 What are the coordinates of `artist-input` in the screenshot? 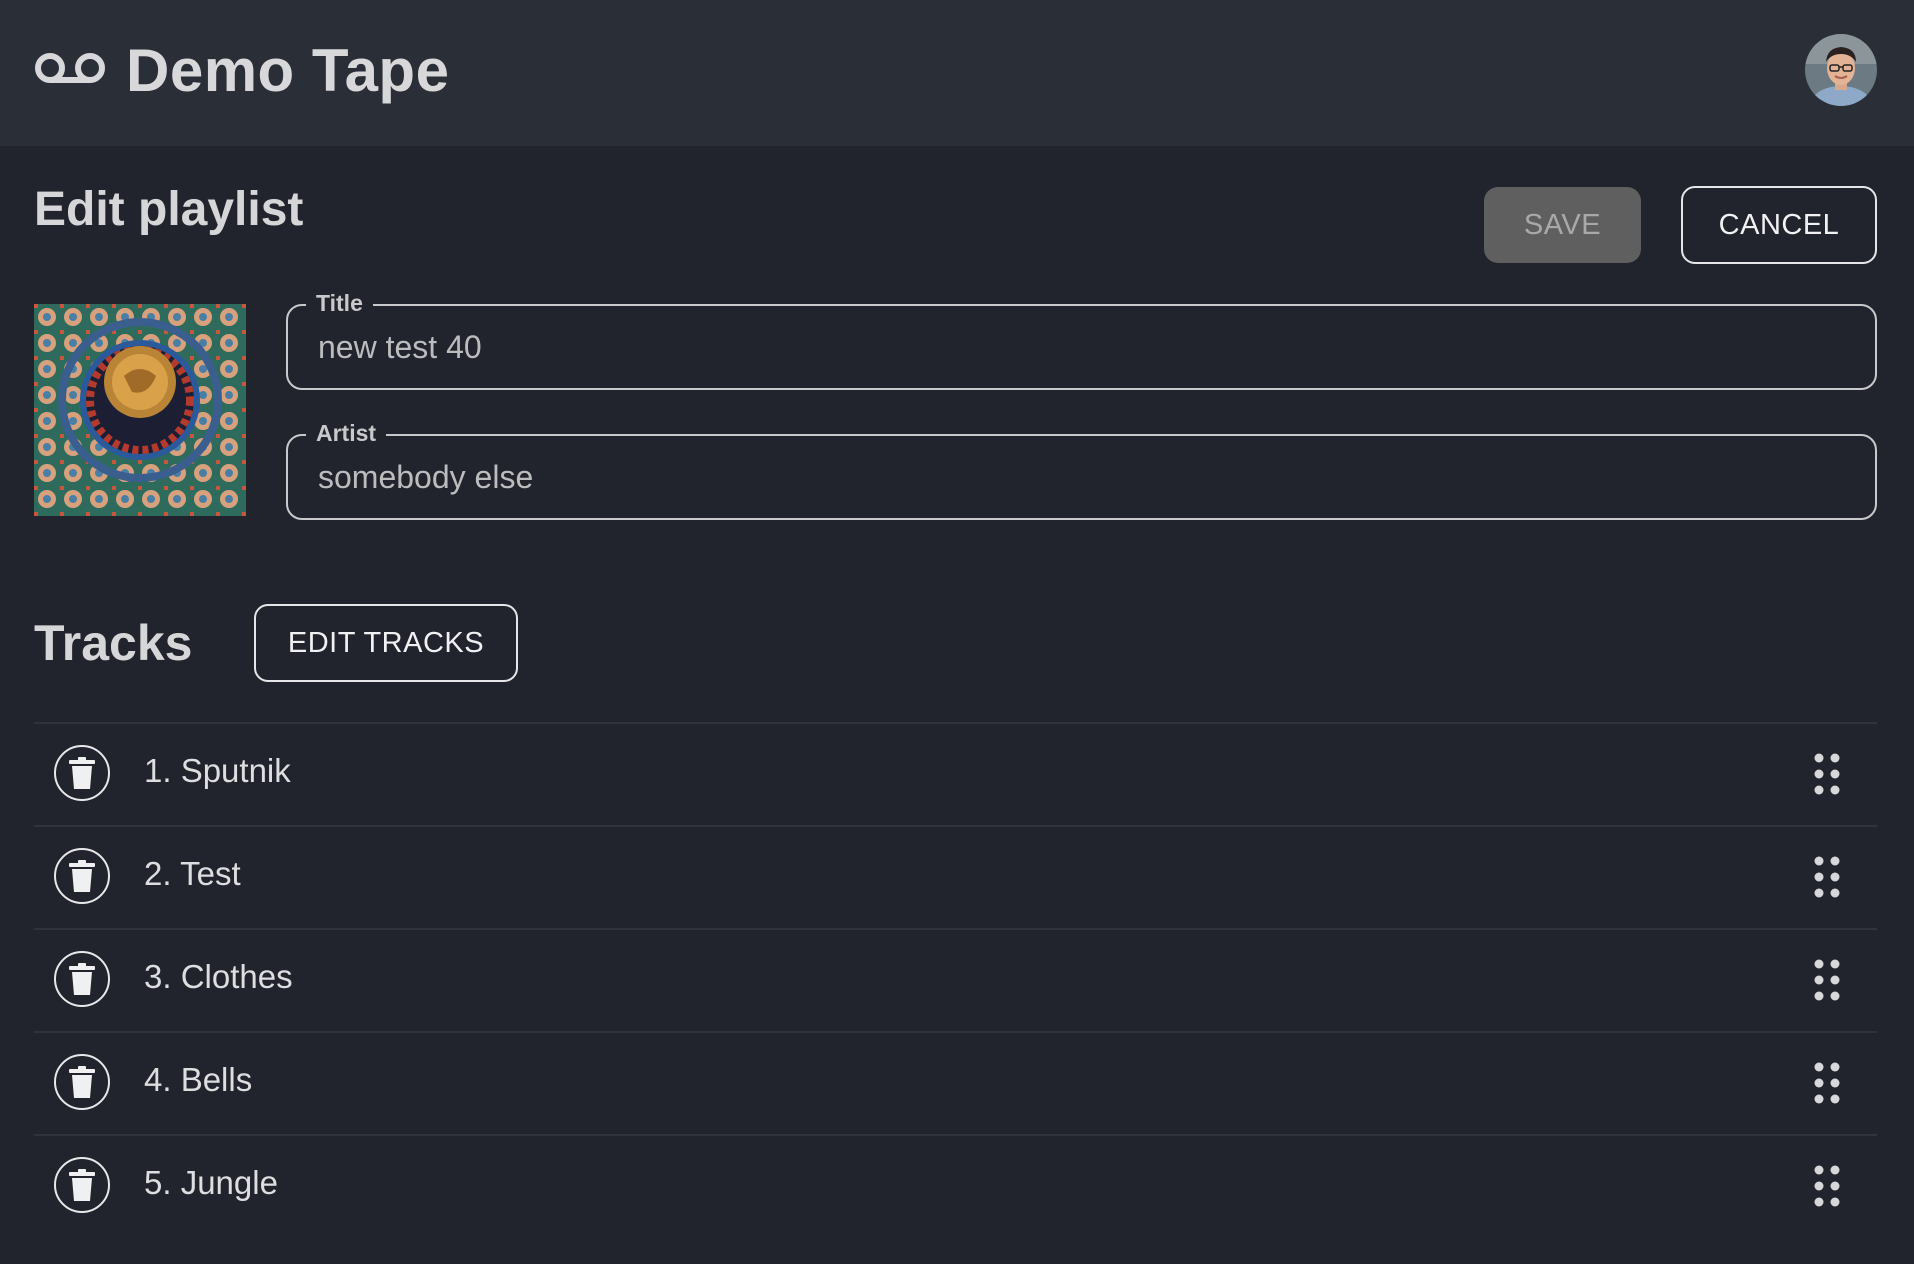 It's located at (1068, 477).